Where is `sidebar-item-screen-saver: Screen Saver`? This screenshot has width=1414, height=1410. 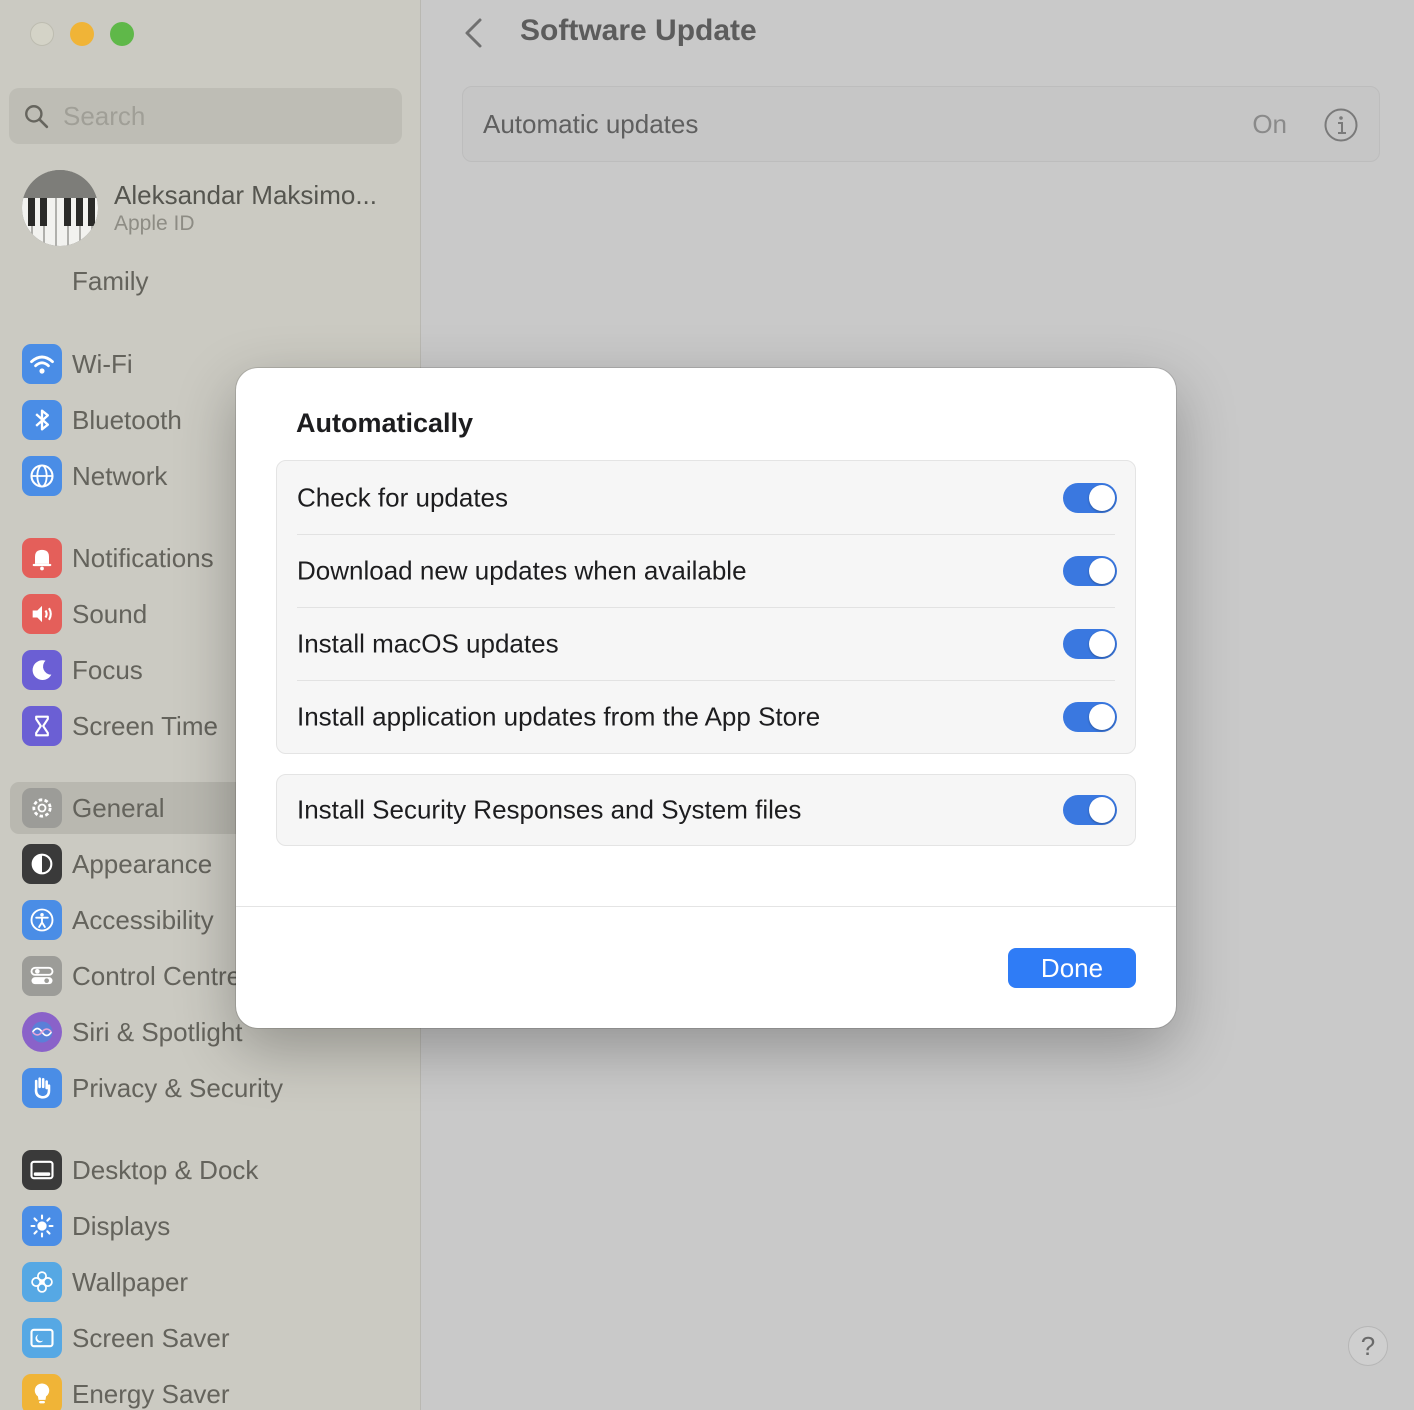 sidebar-item-screen-saver: Screen Saver is located at coordinates (210, 1338).